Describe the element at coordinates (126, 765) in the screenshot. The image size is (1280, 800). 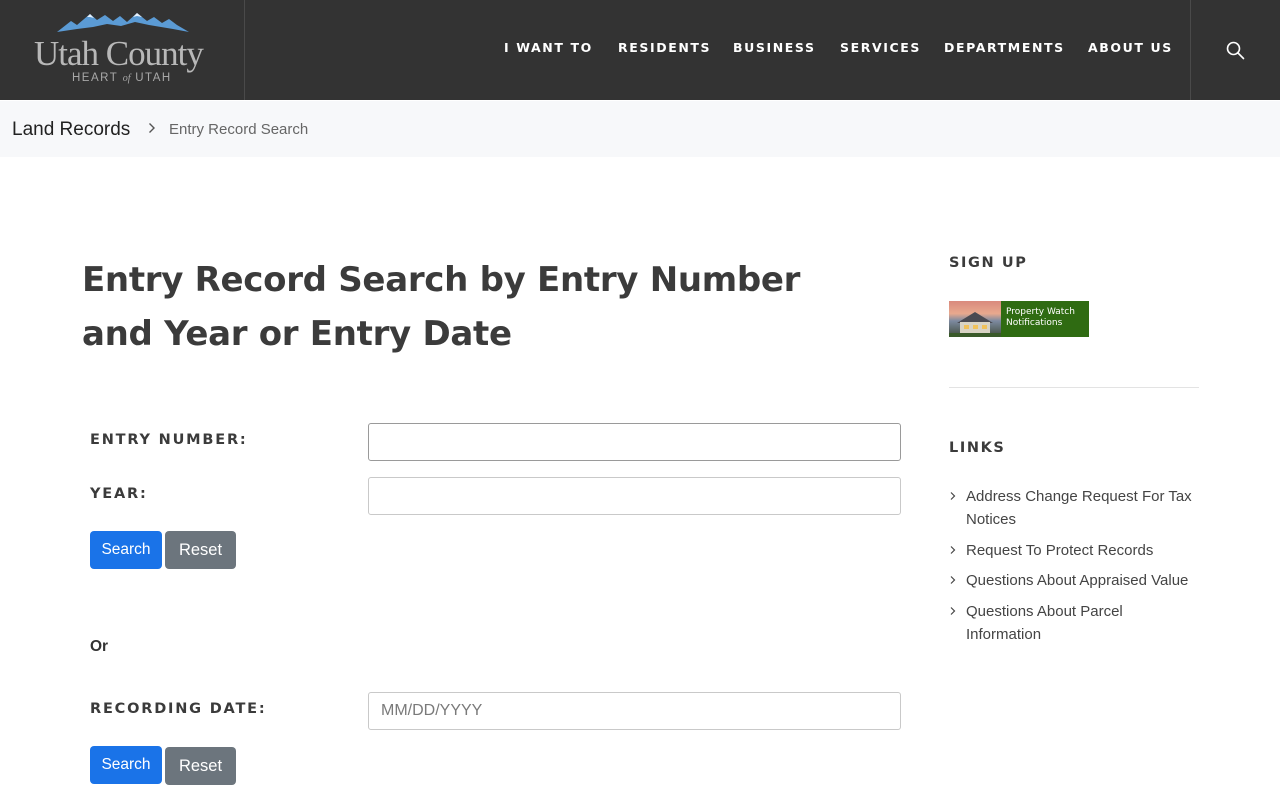
I see `date-search-button: Search` at that location.